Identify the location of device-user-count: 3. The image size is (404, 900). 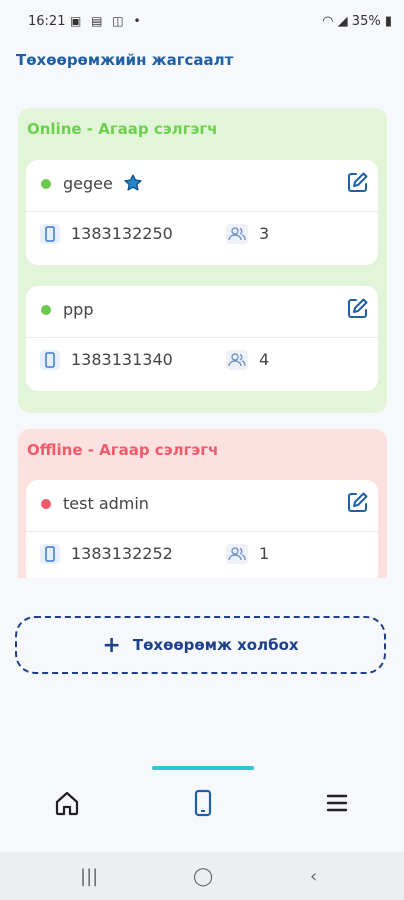
(264, 233).